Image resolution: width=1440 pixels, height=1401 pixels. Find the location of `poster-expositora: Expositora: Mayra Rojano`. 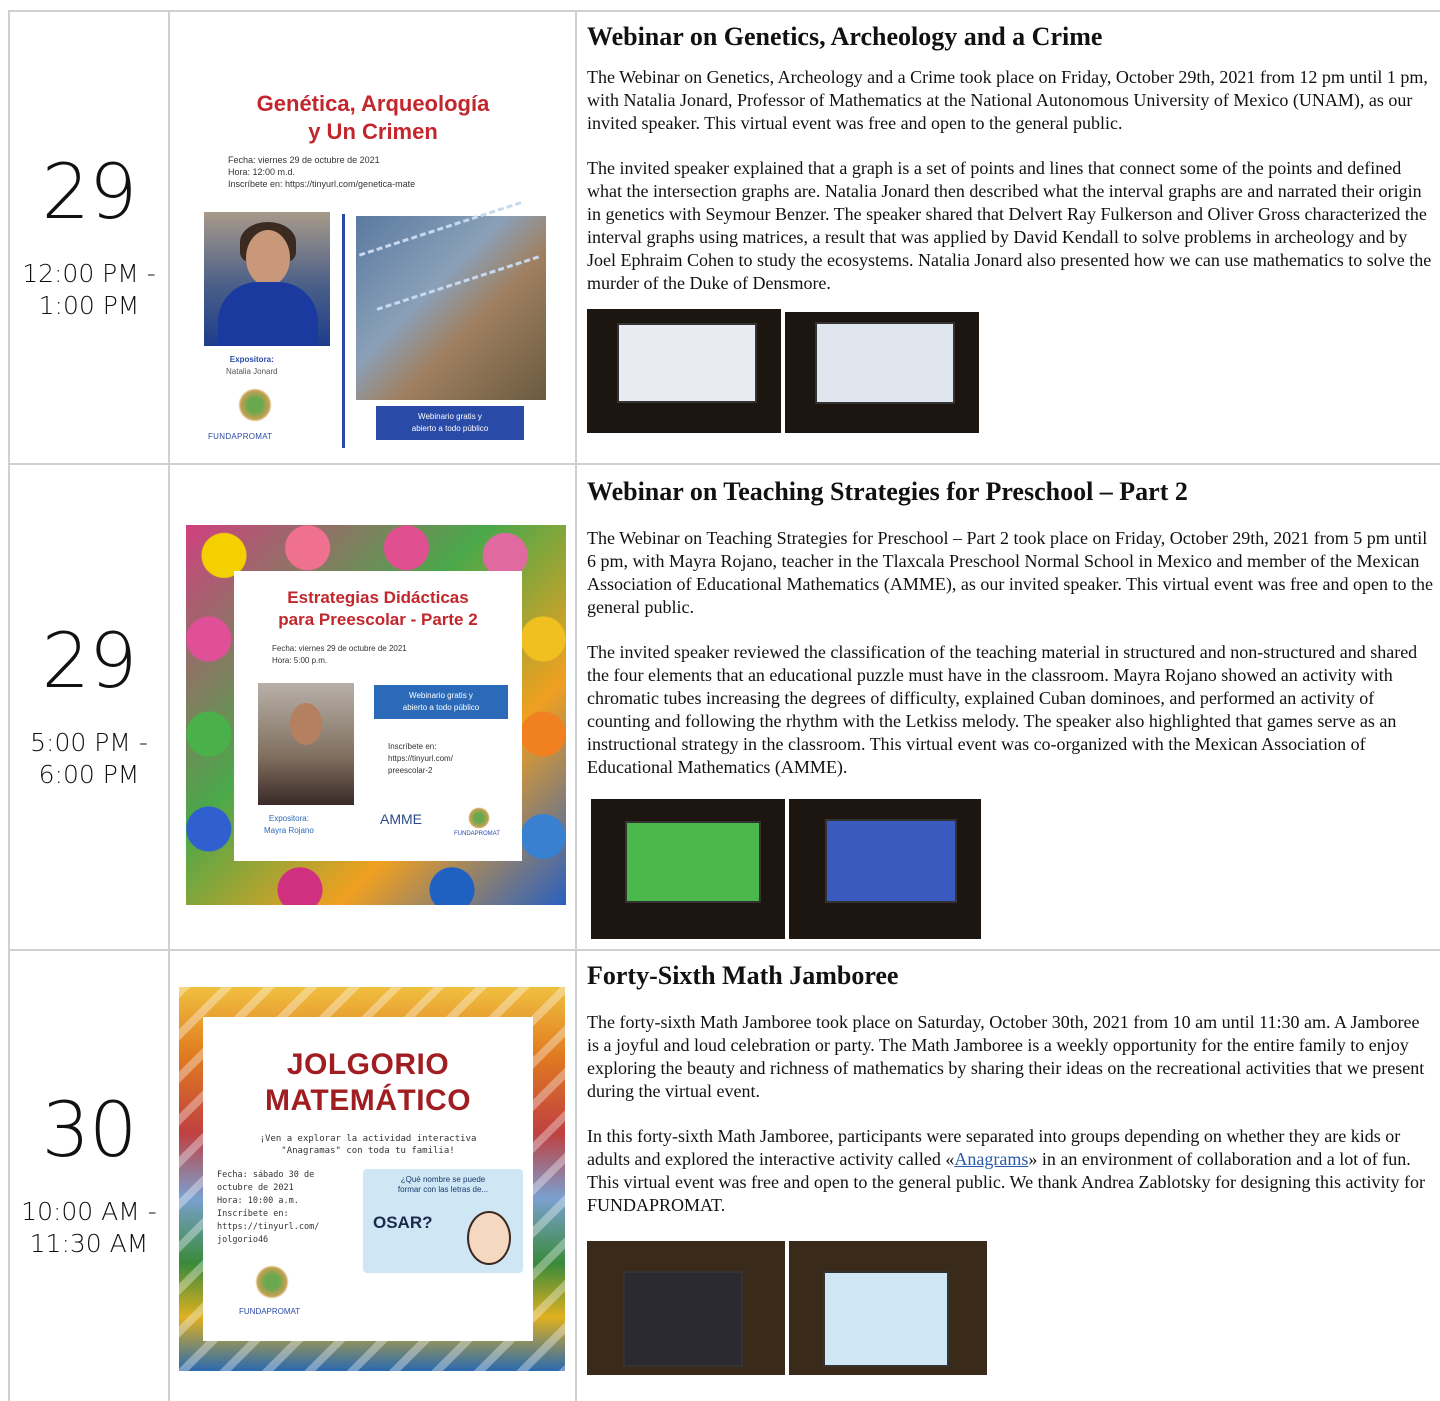

poster-expositora: Expositora: Mayra Rojano is located at coordinates (289, 824).